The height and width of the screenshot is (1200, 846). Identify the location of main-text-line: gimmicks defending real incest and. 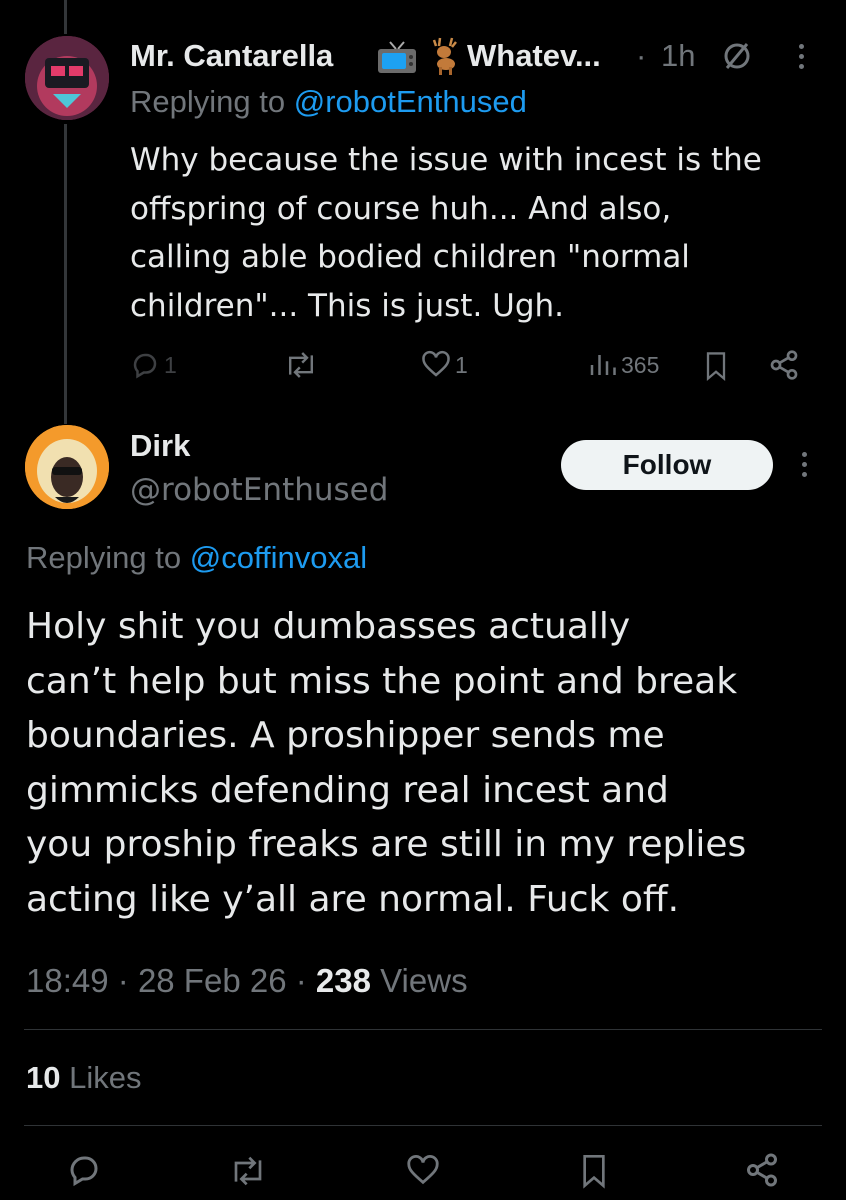
(347, 790).